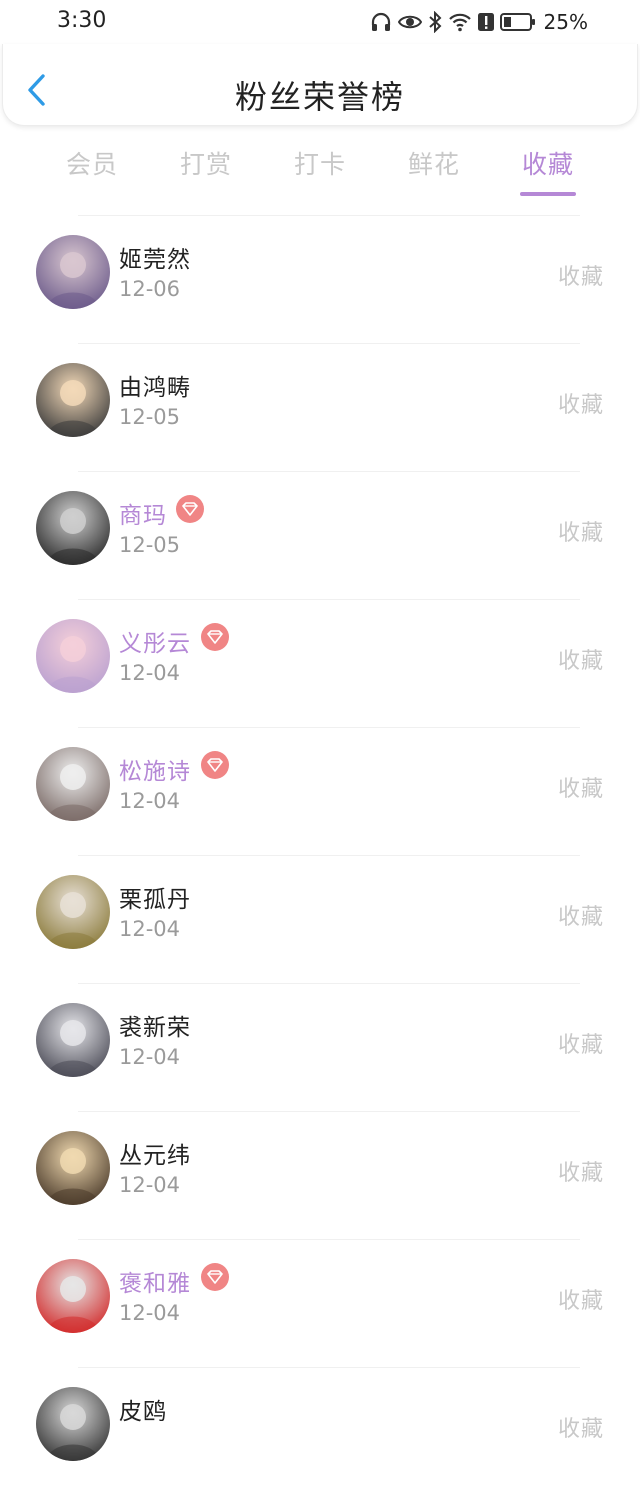 Image resolution: width=640 pixels, height=1495 pixels. What do you see at coordinates (320, 1175) in the screenshot?
I see `fan-row: 丛元纬 12-04 收藏` at bounding box center [320, 1175].